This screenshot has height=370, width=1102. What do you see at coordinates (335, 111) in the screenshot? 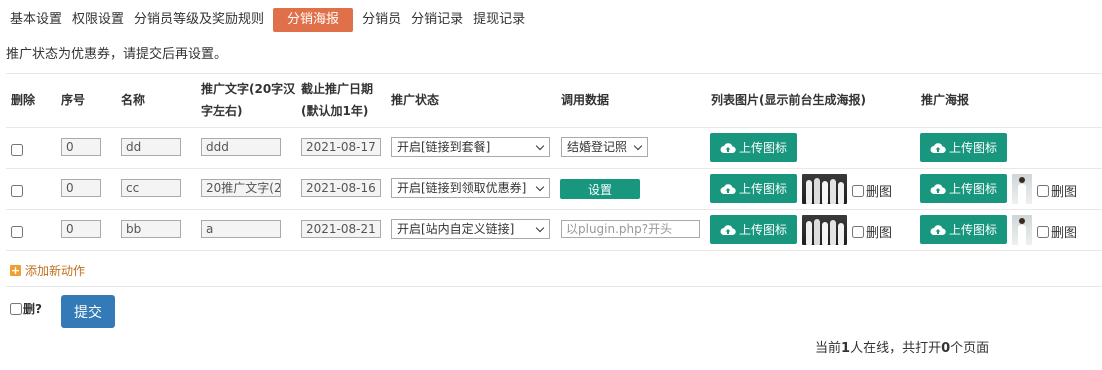
I see `header-deadline-line2: (默认加1年)` at bounding box center [335, 111].